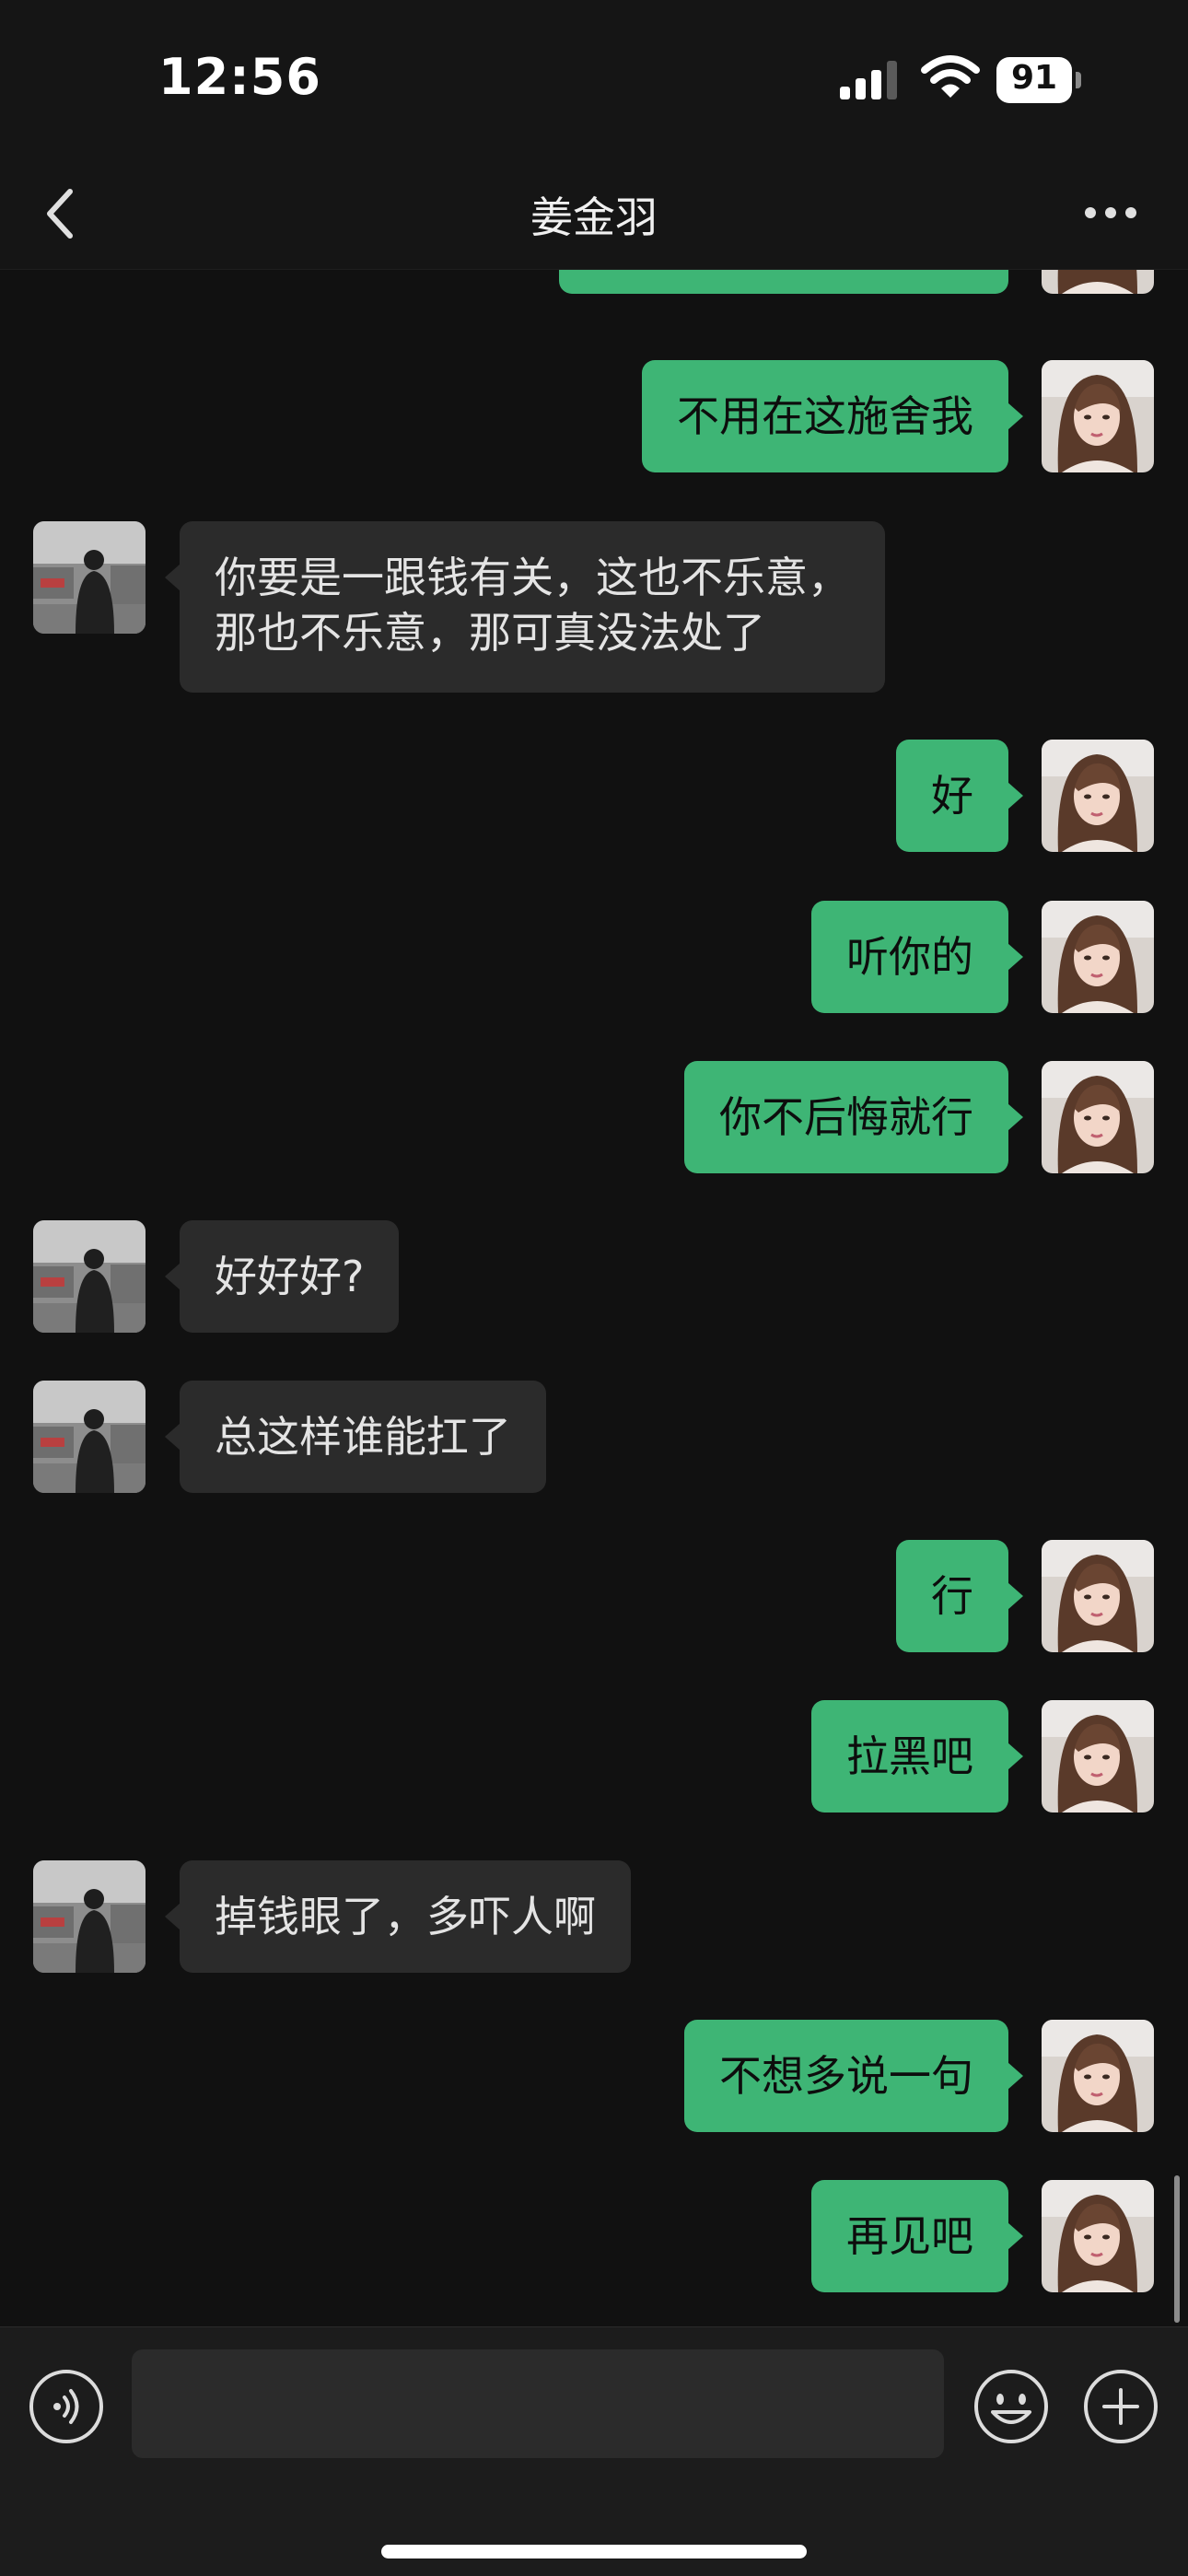 This screenshot has width=1188, height=2576. Describe the element at coordinates (783, 281) in the screenshot. I see `message-bubble` at that location.